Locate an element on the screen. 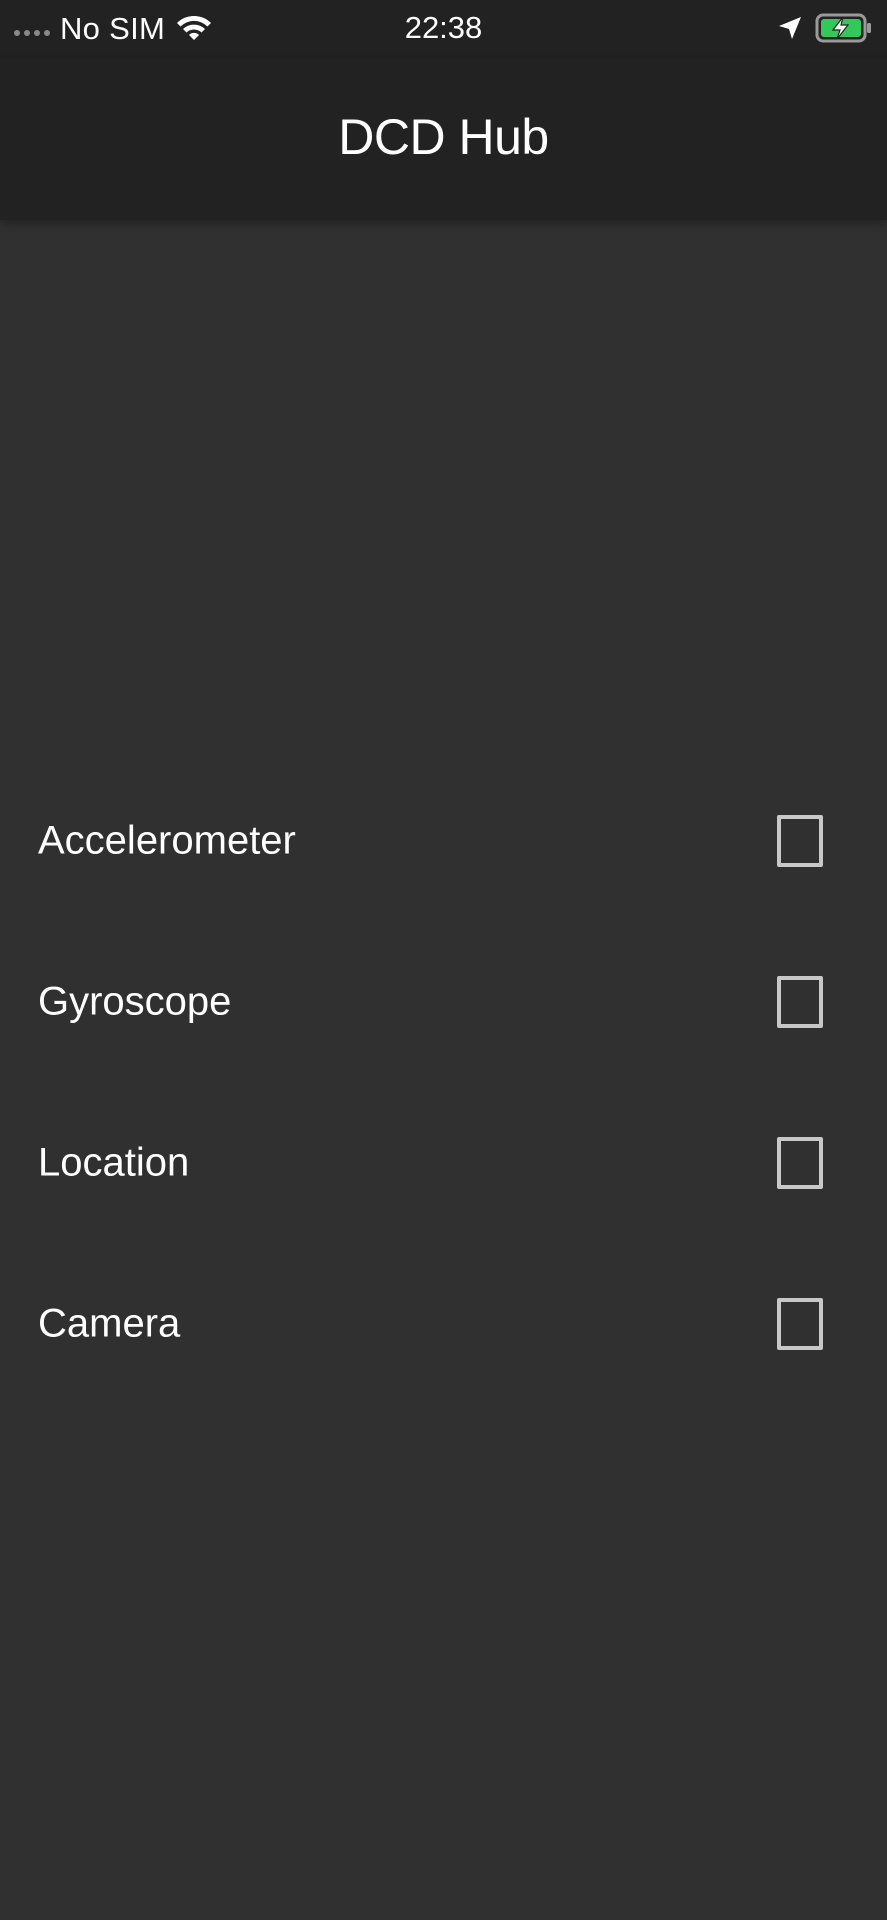  sensor-row-camera: Camera is located at coordinates (443, 1323).